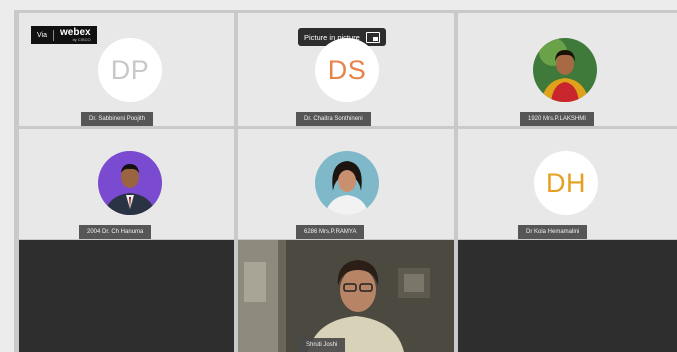  I want to click on participant-video-tile: Shruti Joshi, so click(346, 296).